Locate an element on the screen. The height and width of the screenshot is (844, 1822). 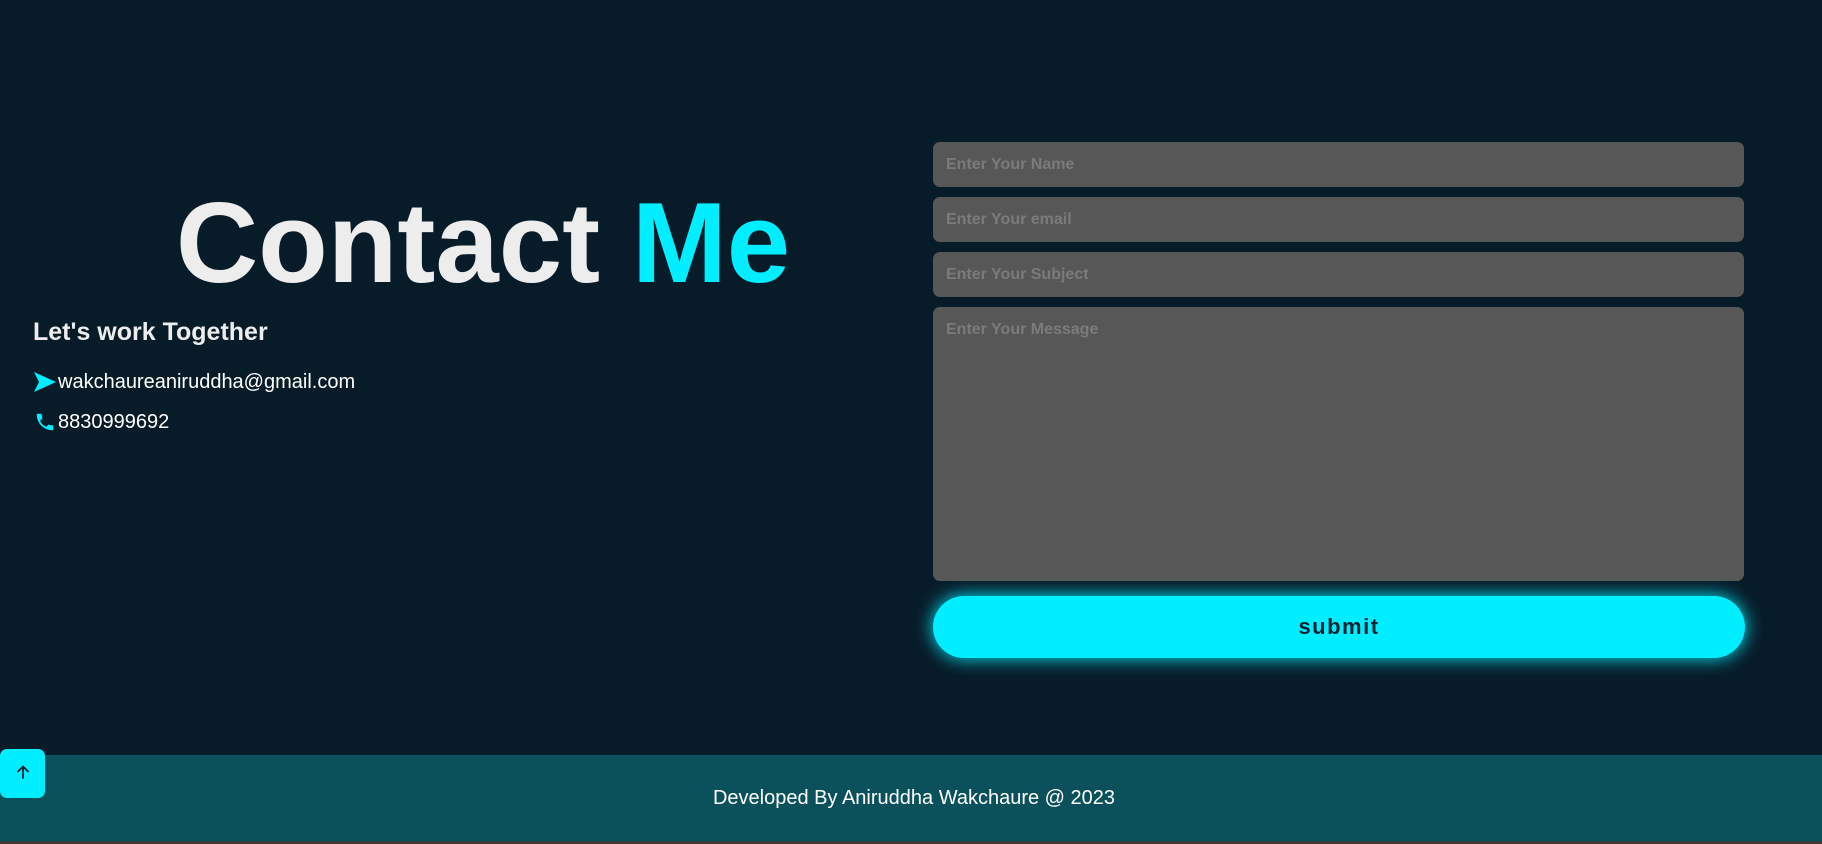
submit-button: submit is located at coordinates (1339, 627).